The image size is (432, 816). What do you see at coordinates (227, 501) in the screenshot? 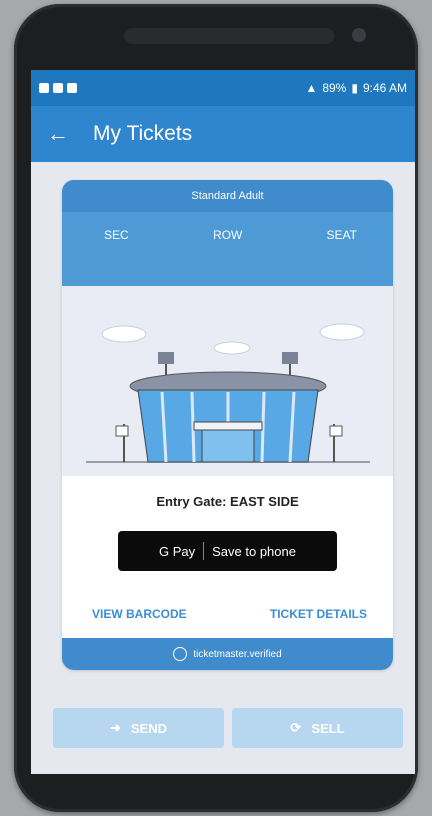
I see `entry-gate: Entry Gate: EAST SIDE` at bounding box center [227, 501].